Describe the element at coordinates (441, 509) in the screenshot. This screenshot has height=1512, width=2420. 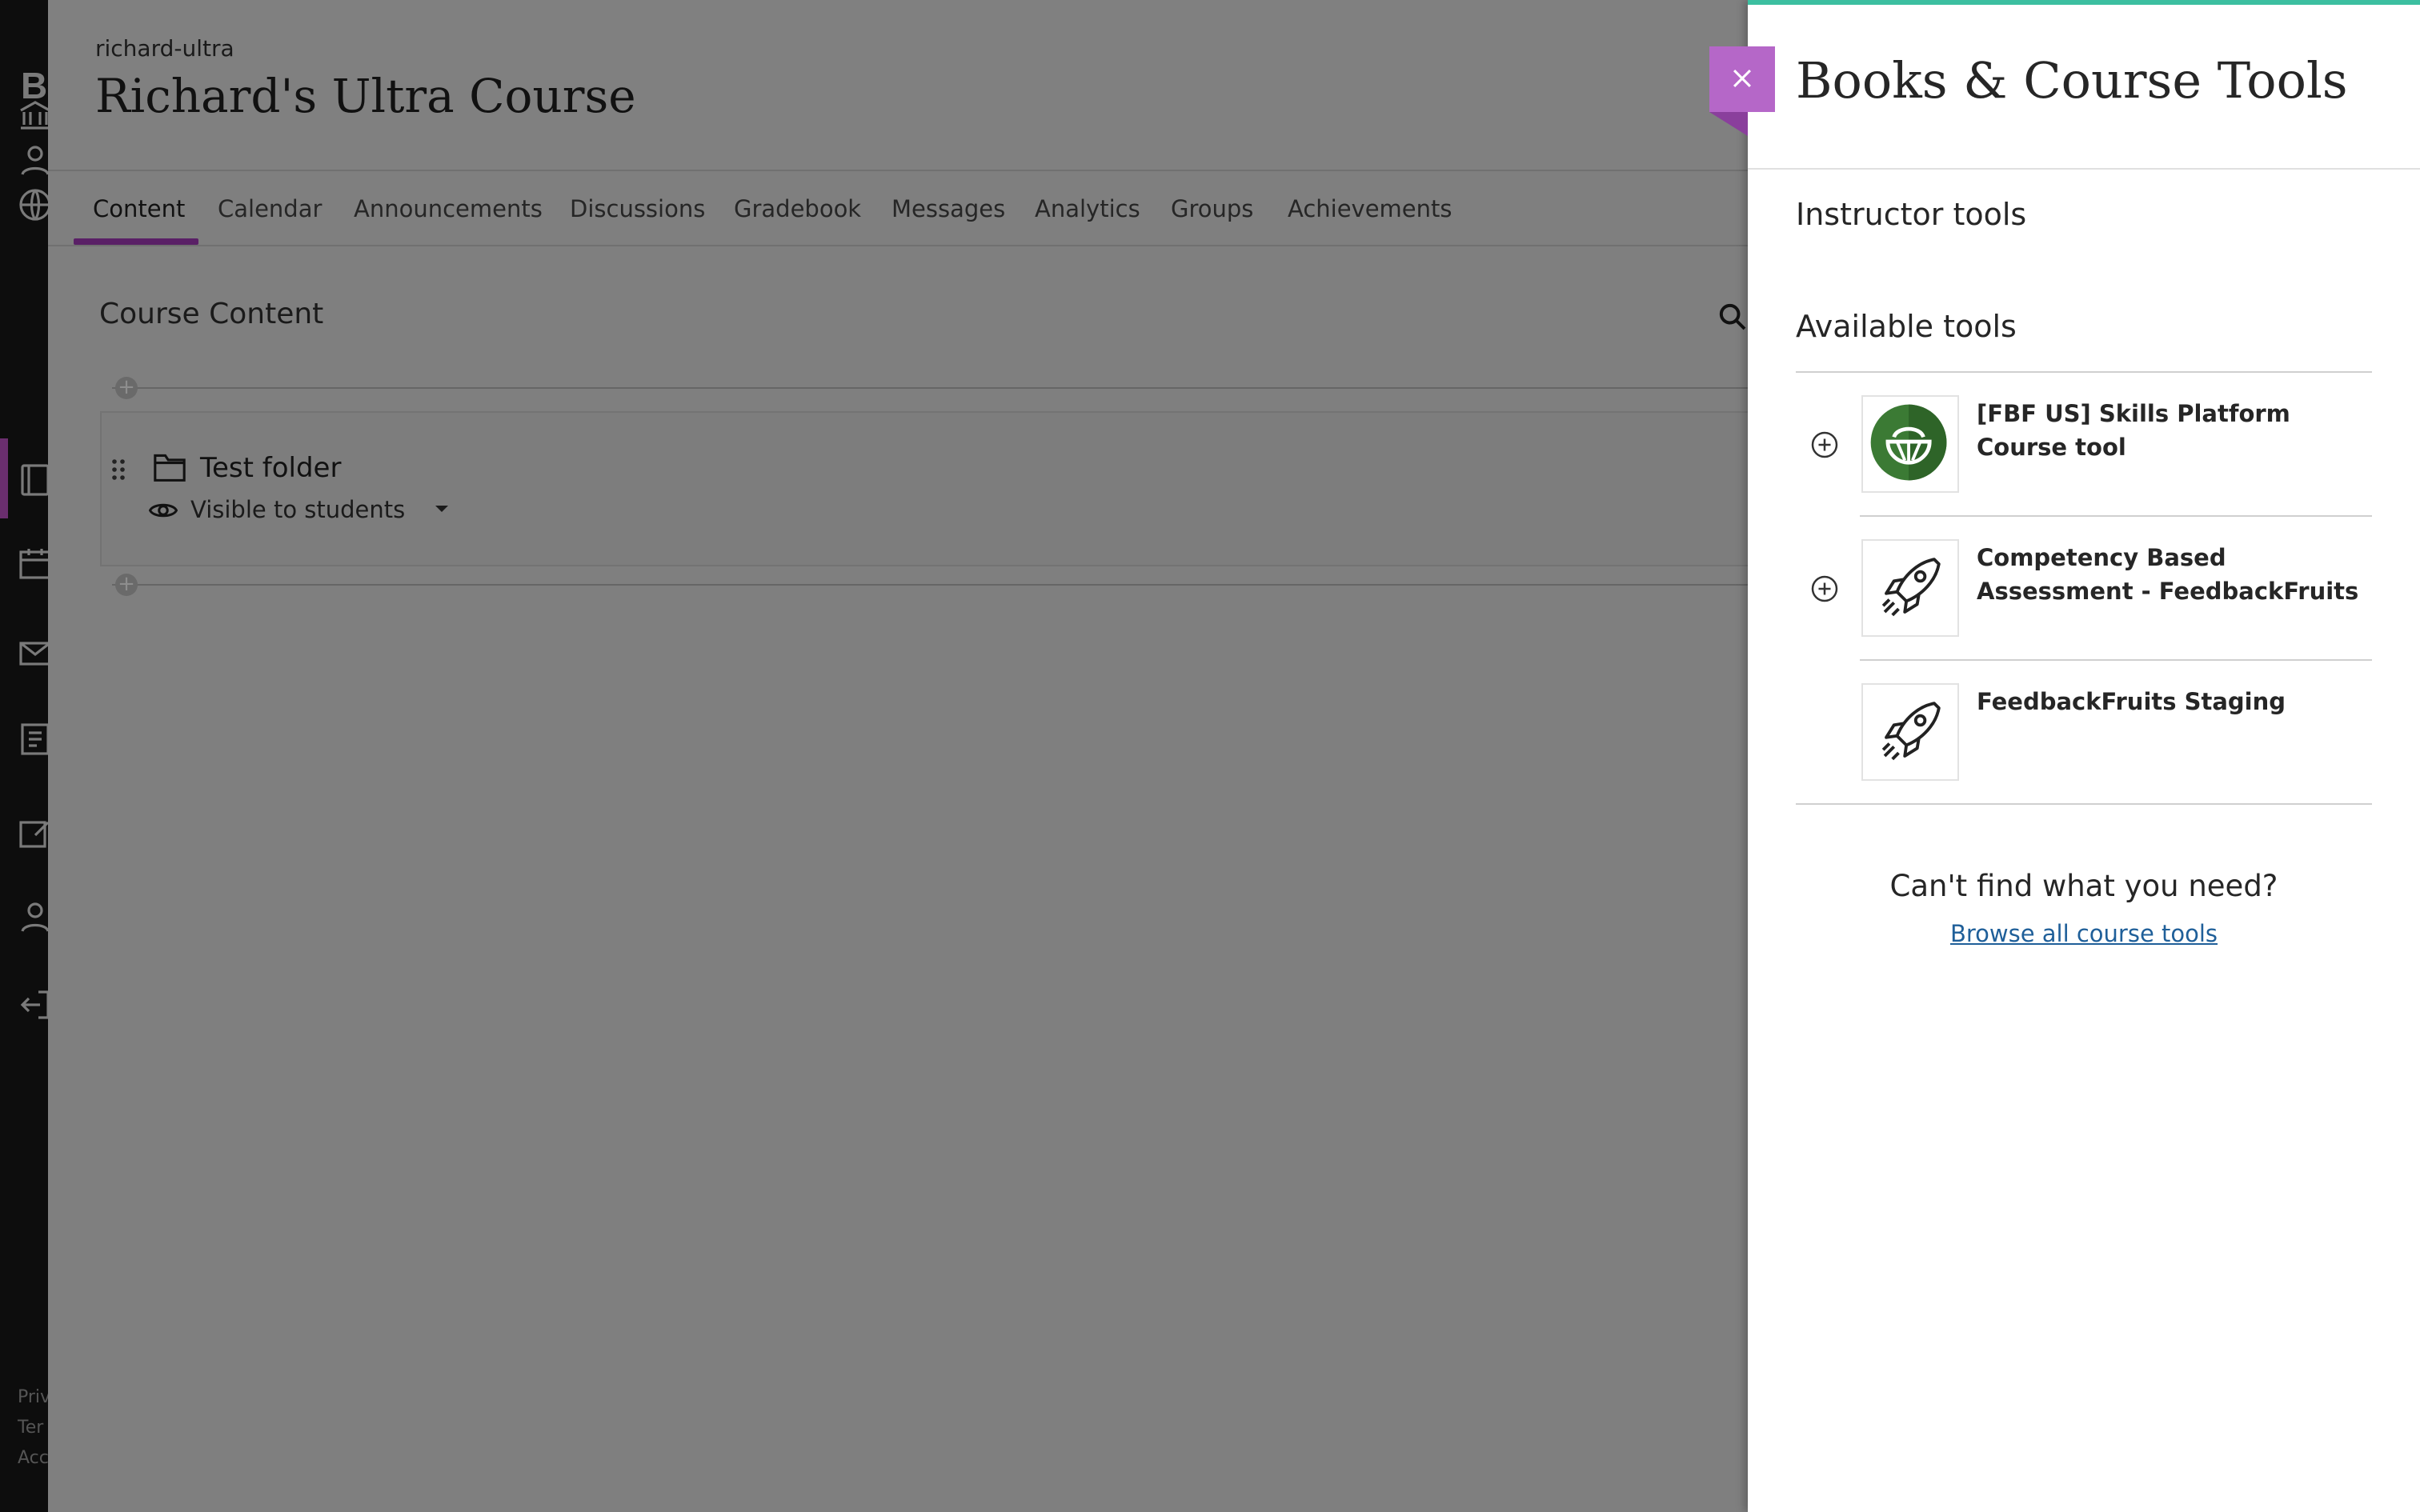
I see `chevron-down-icon` at that location.